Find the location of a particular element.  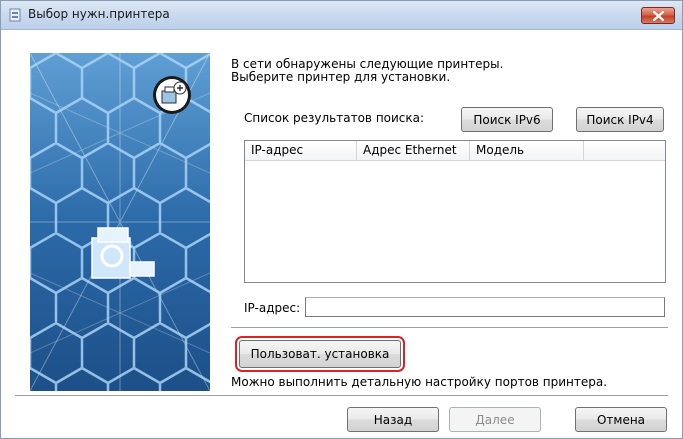

search-ipv6-button: Поиск IPv6 is located at coordinates (507, 119).